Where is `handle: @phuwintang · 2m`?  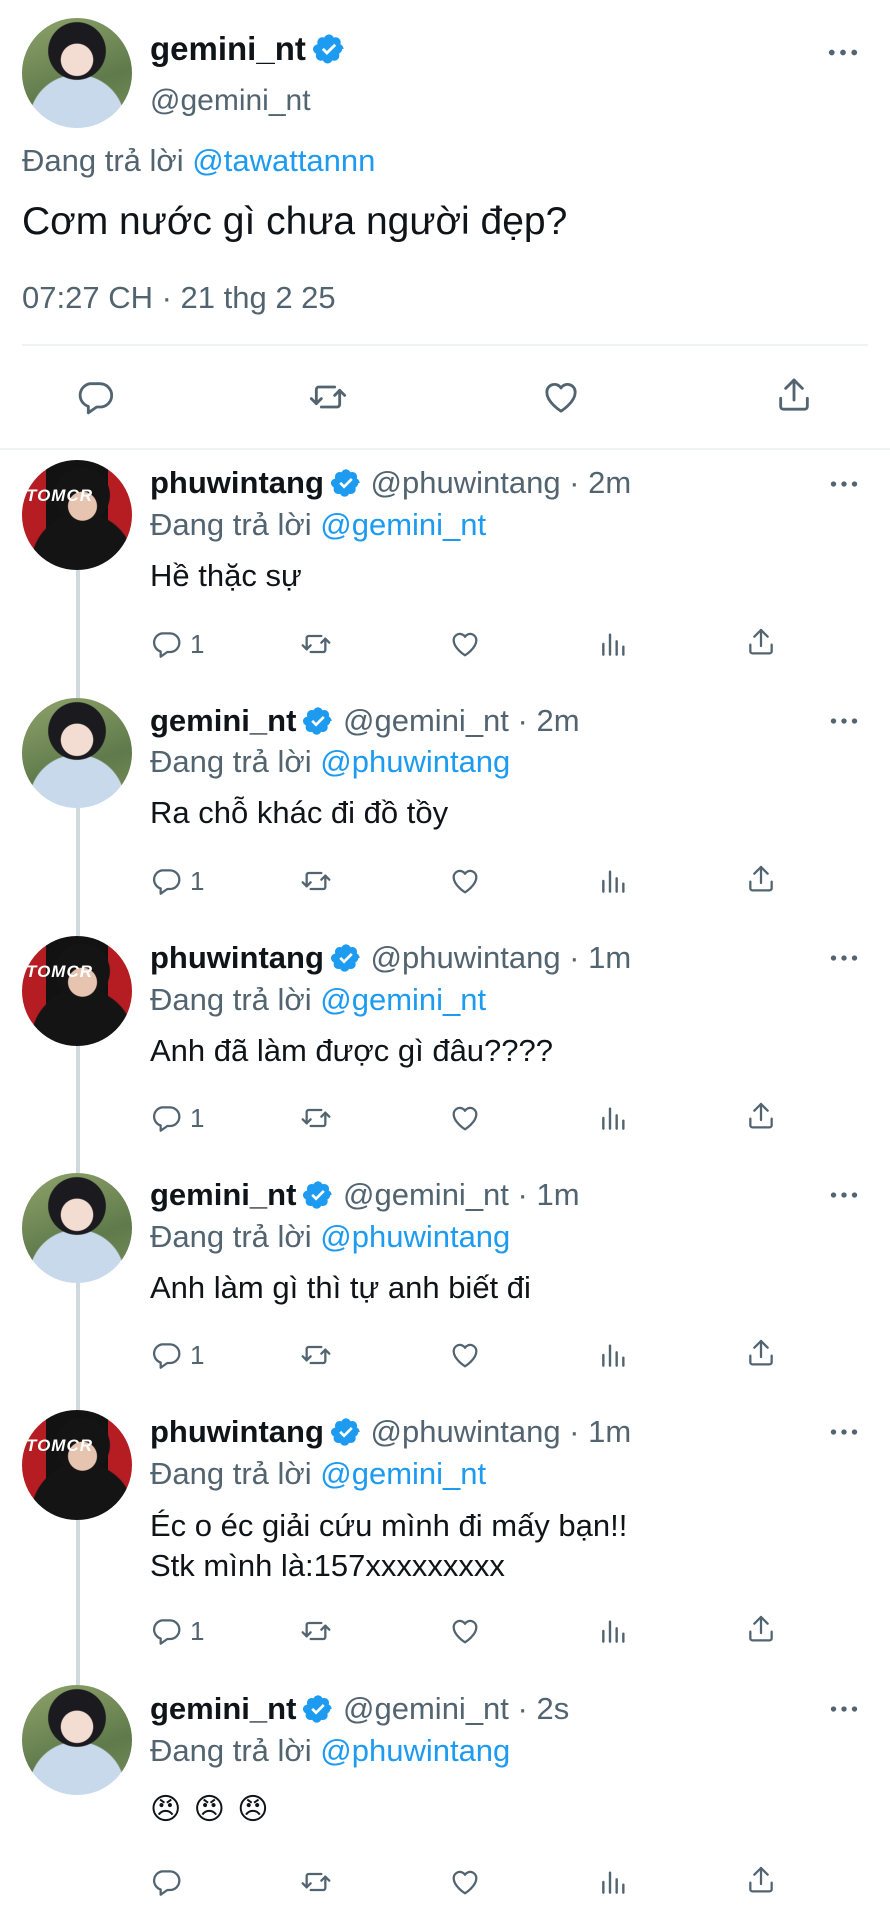
handle: @phuwintang · 2m is located at coordinates (501, 482).